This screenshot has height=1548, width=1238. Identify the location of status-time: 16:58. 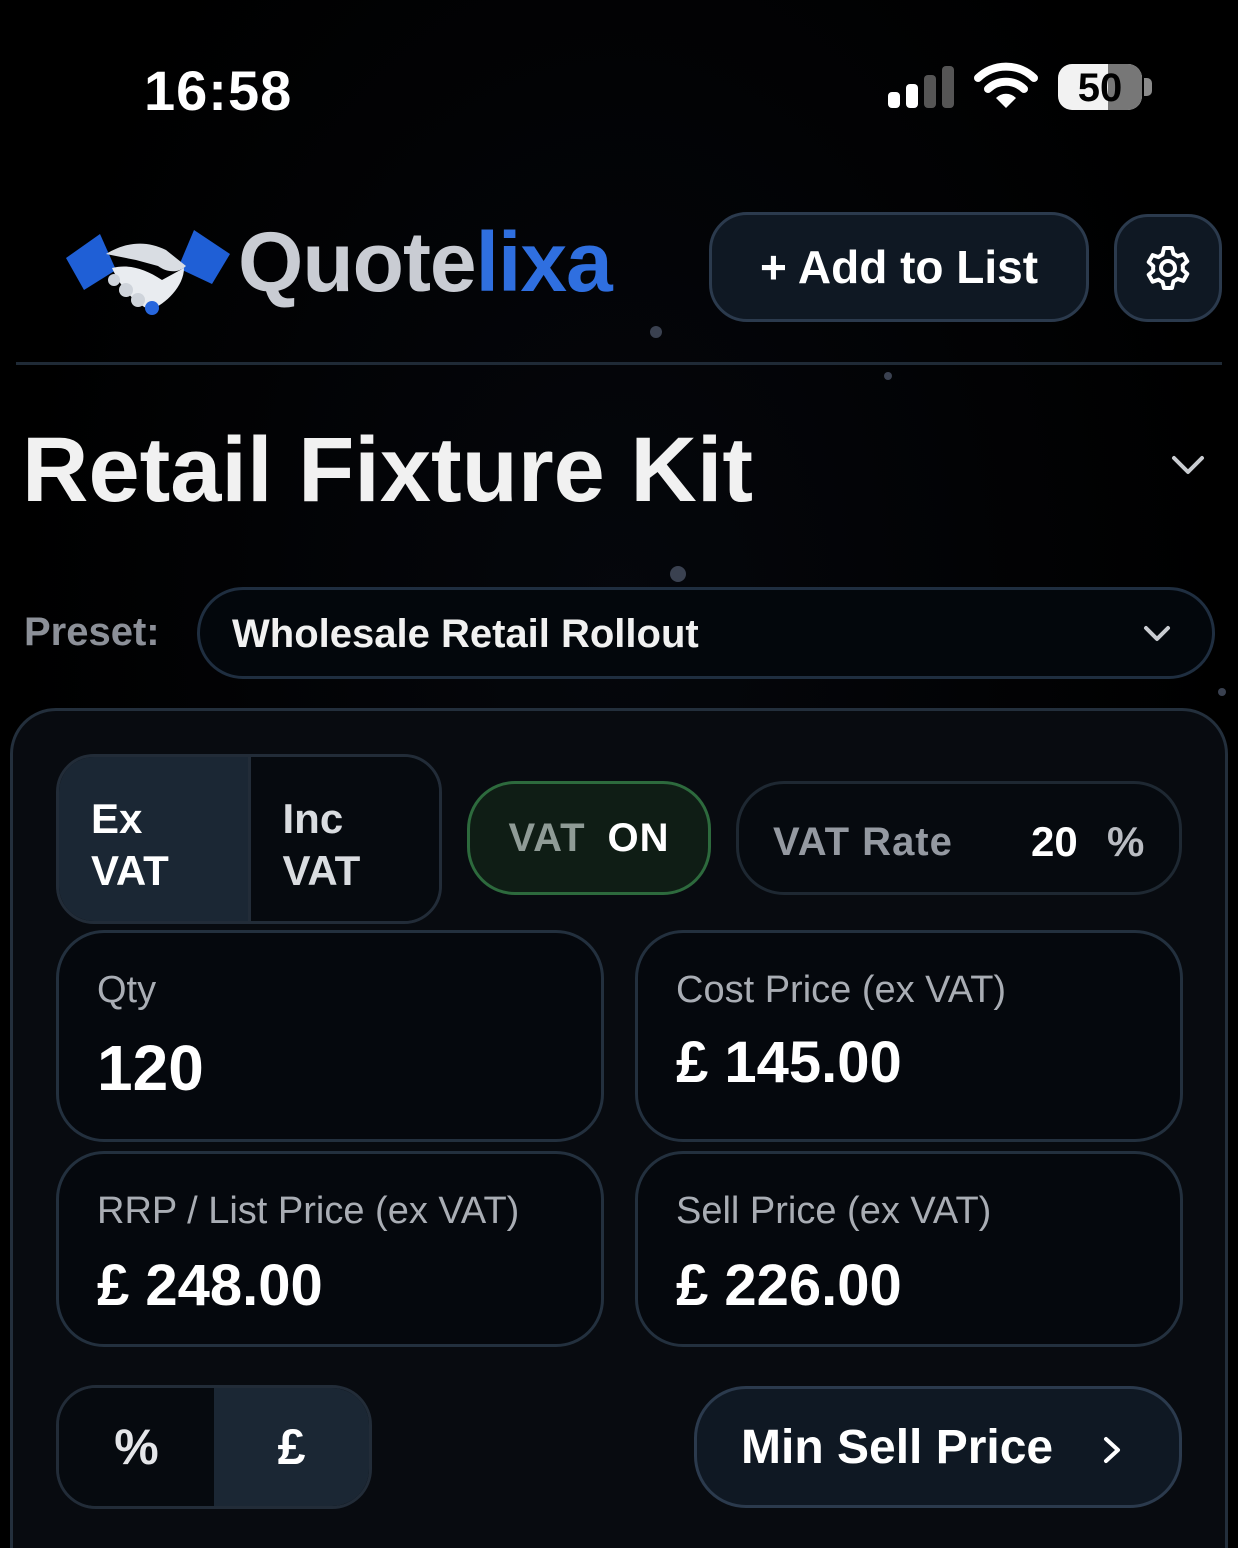
(218, 90).